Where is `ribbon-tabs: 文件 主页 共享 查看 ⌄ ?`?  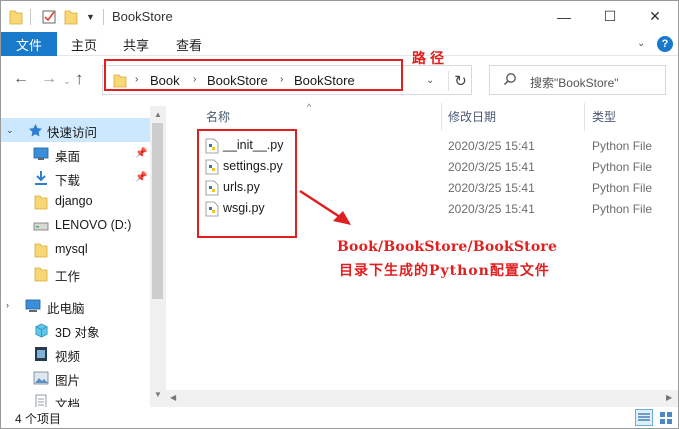 ribbon-tabs: 文件 主页 共享 查看 ⌄ ? is located at coordinates (339, 44).